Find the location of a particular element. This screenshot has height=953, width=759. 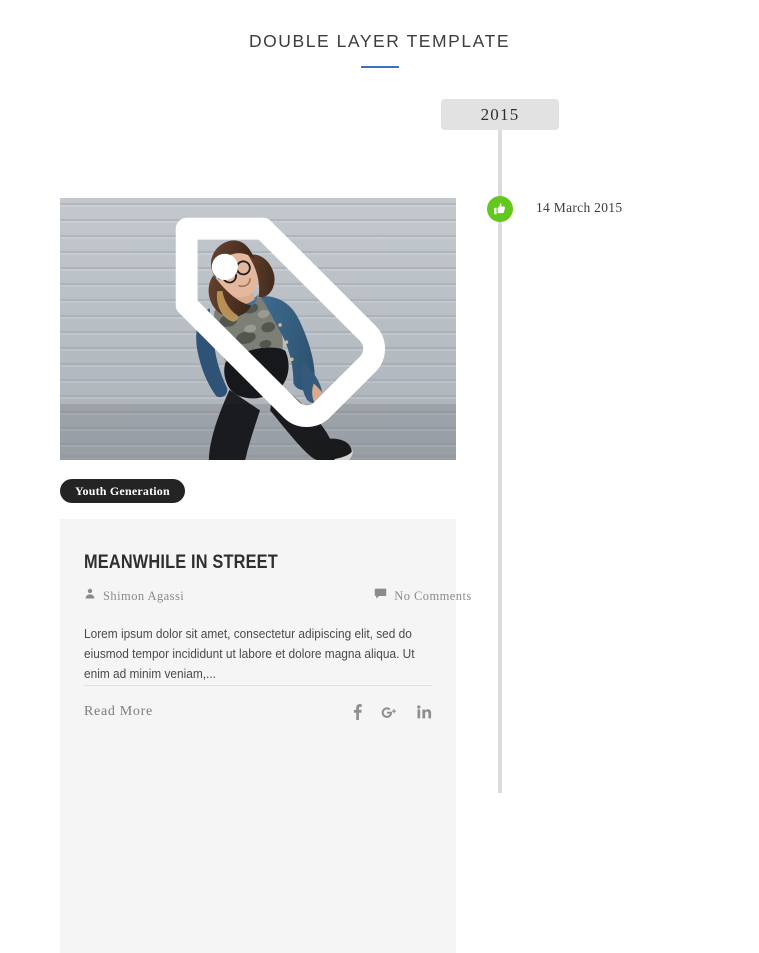

thumbs-up-icon is located at coordinates (500, 209).